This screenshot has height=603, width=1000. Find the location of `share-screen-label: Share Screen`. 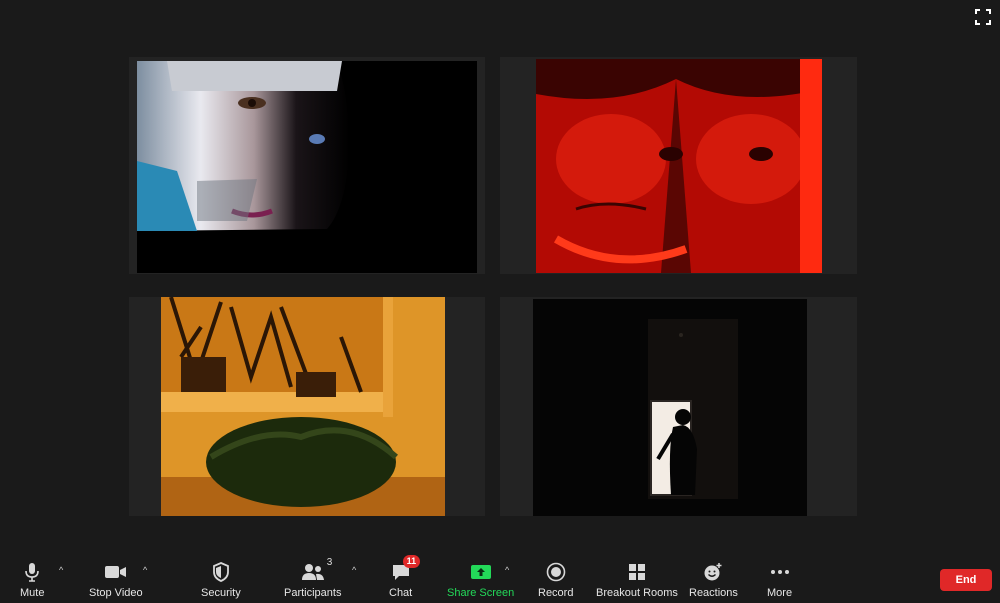

share-screen-label: Share Screen is located at coordinates (481, 593).